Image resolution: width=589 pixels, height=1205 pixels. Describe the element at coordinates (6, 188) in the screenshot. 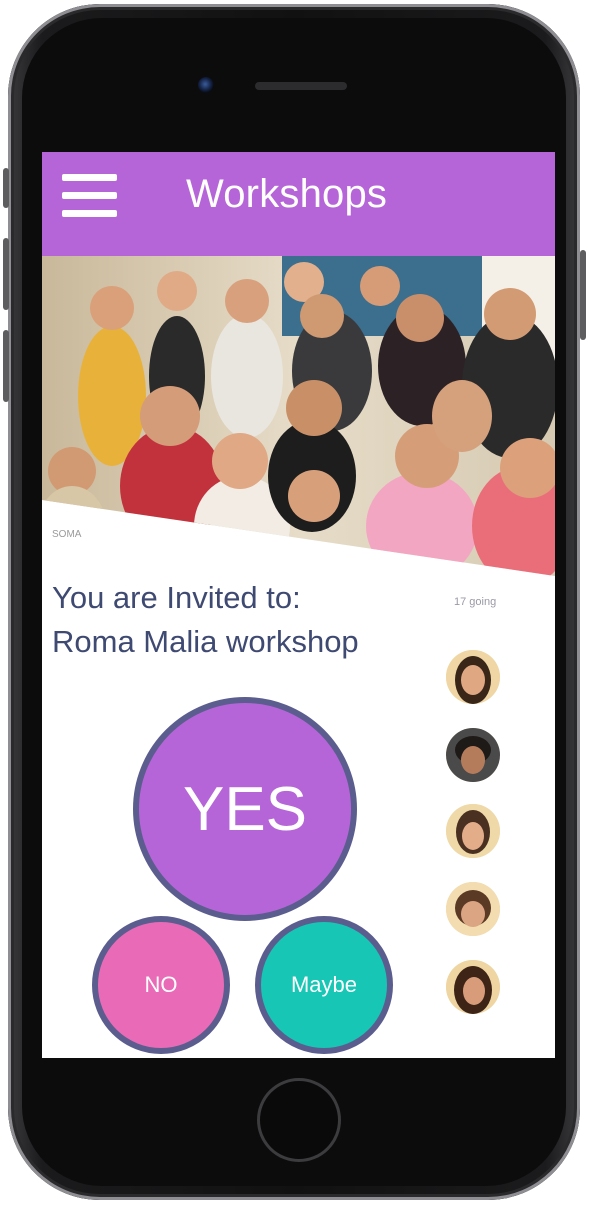

I see `mute-switch` at that location.